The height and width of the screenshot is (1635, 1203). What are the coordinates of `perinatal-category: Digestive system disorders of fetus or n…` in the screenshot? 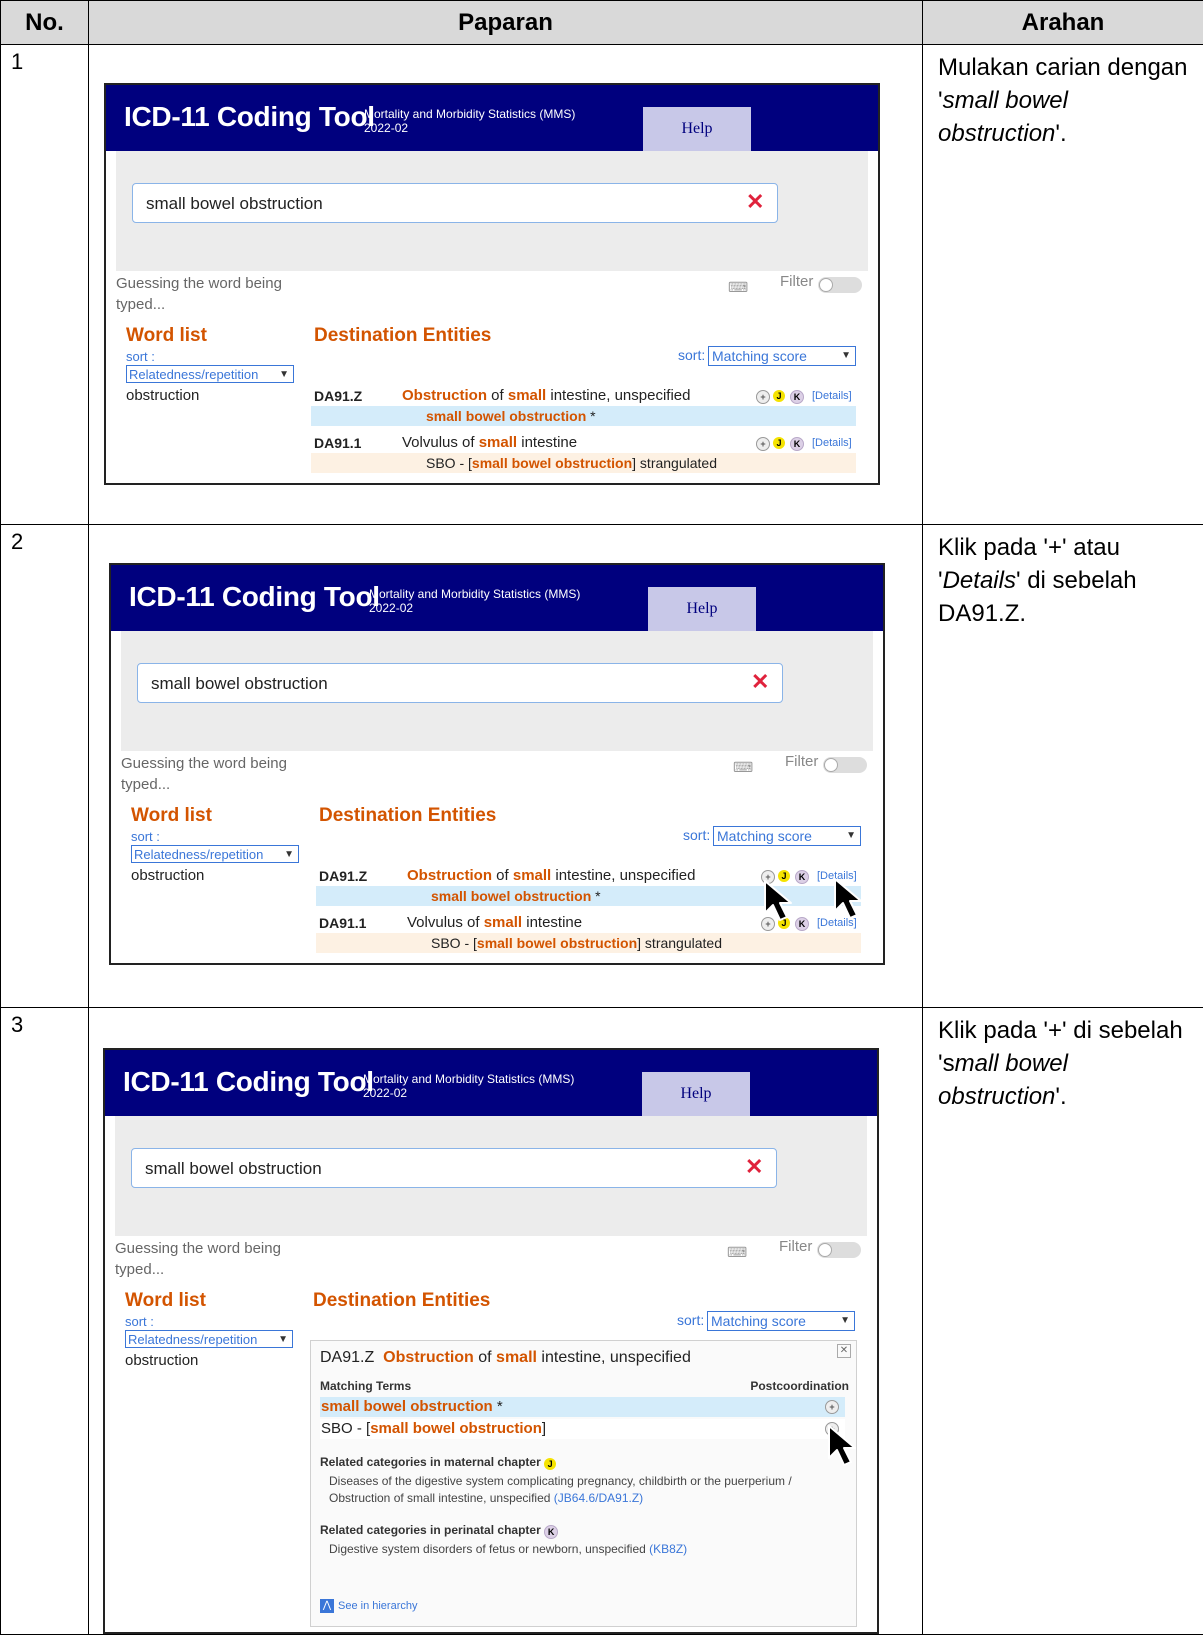 It's located at (508, 1549).